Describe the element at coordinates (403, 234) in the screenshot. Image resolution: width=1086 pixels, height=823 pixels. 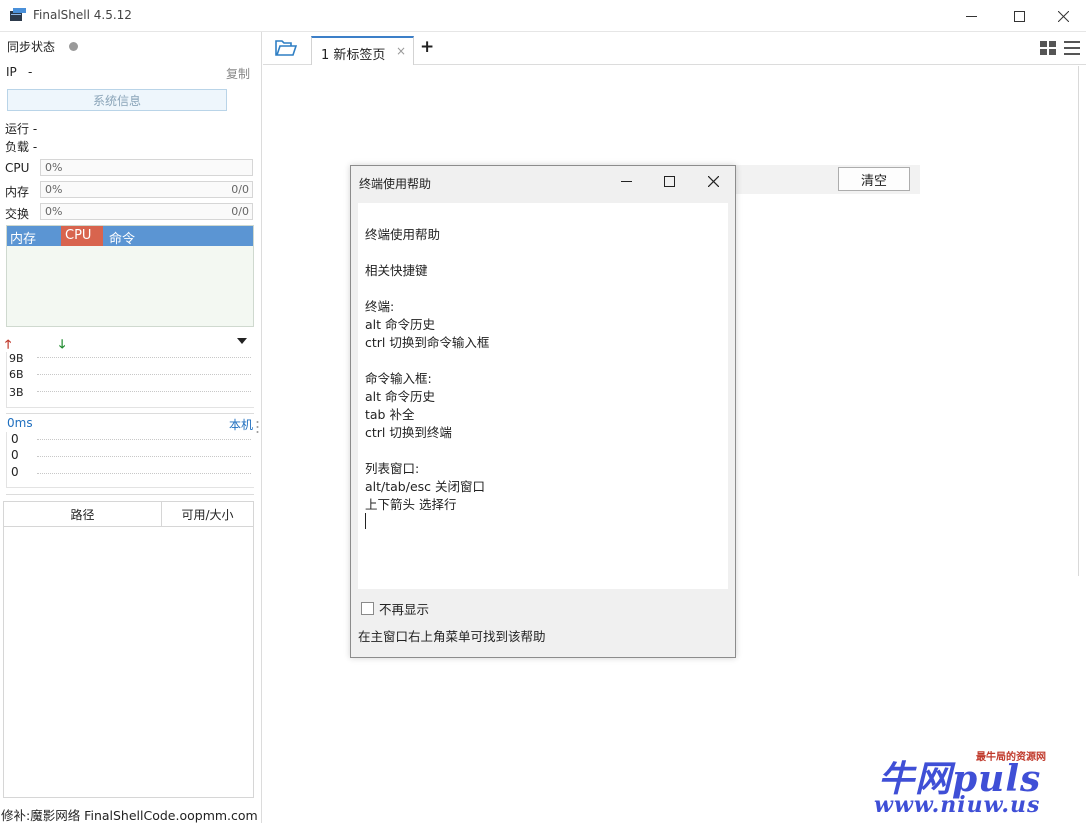
I see `help-line: 终端使用帮助` at that location.